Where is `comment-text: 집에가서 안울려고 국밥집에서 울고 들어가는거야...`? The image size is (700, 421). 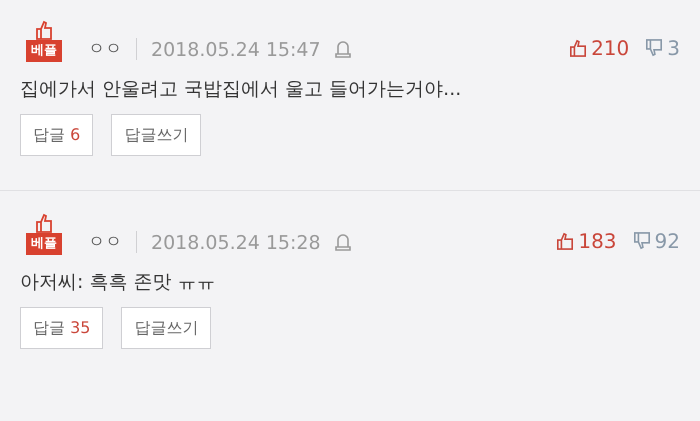
comment-text: 집에가서 안울려고 국밥집에서 울고 들어가는거야... is located at coordinates (241, 89).